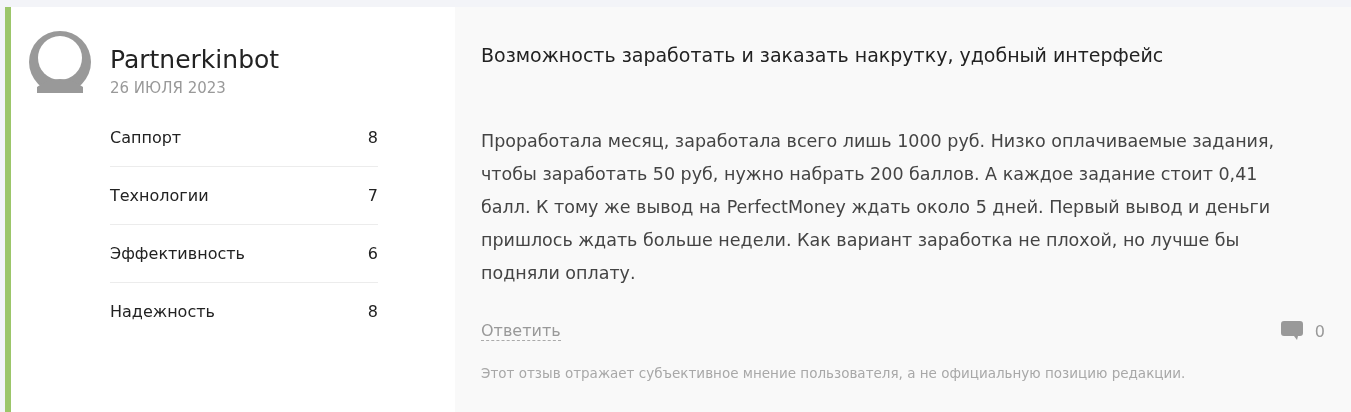 The image size is (1351, 412). What do you see at coordinates (521, 331) in the screenshot?
I see `reply-link: Ответить` at bounding box center [521, 331].